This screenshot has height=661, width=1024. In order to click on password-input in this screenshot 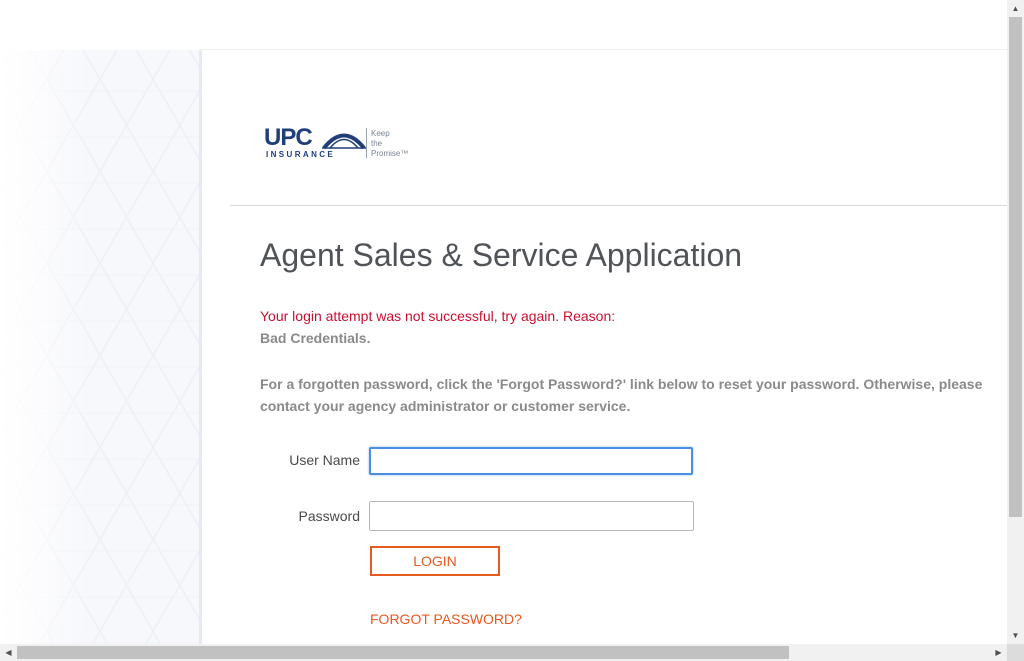, I will do `click(531, 516)`.